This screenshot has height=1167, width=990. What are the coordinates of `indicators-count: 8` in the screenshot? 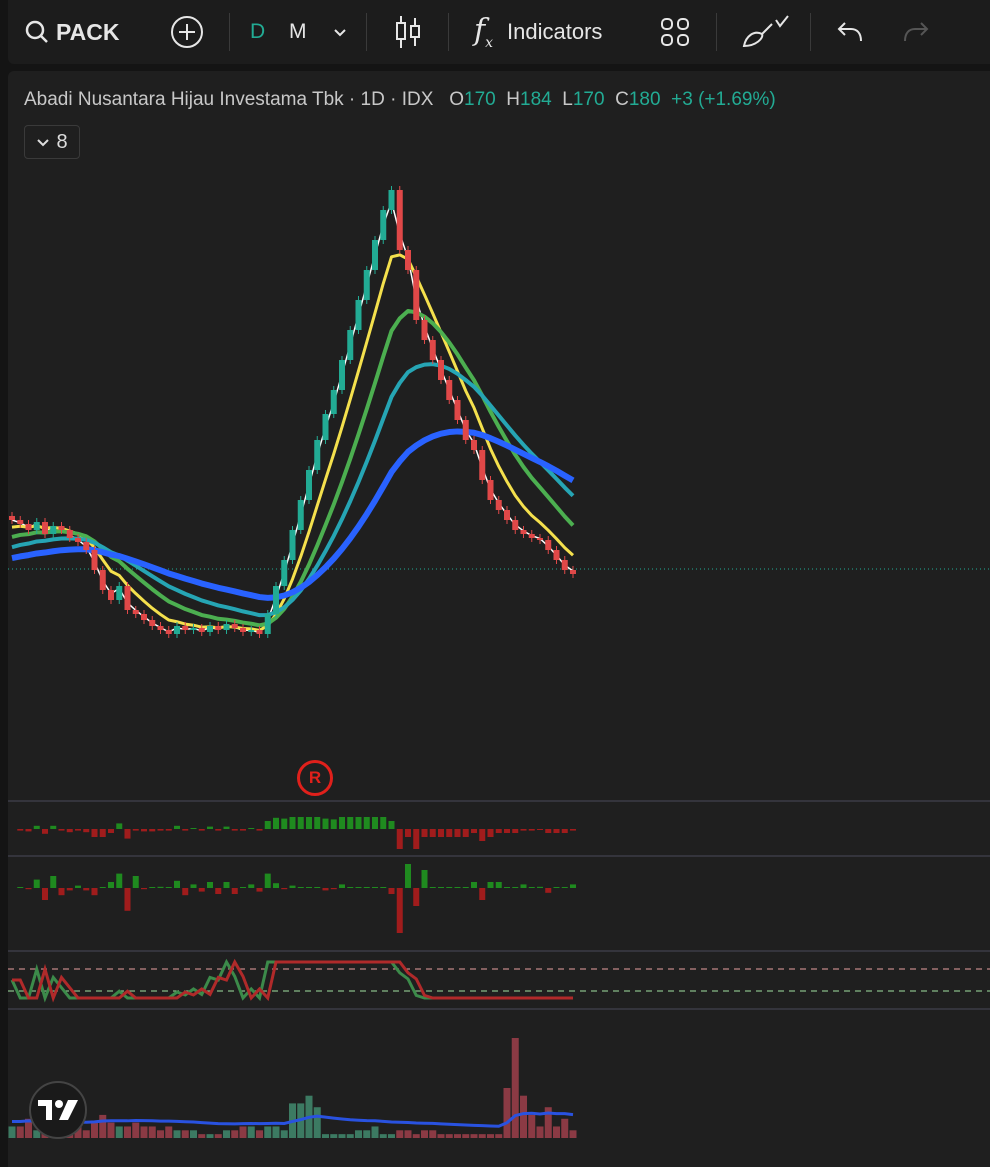 It's located at (62, 141).